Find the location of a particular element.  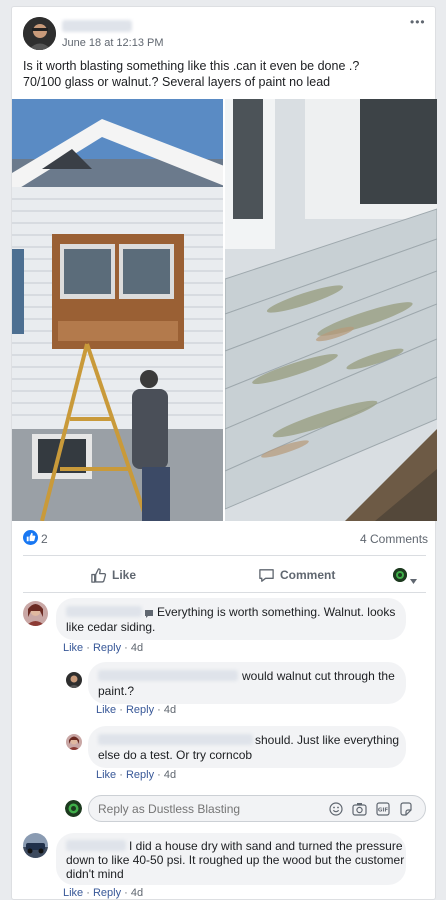

reply-text-line2: paint.? is located at coordinates (116, 691).